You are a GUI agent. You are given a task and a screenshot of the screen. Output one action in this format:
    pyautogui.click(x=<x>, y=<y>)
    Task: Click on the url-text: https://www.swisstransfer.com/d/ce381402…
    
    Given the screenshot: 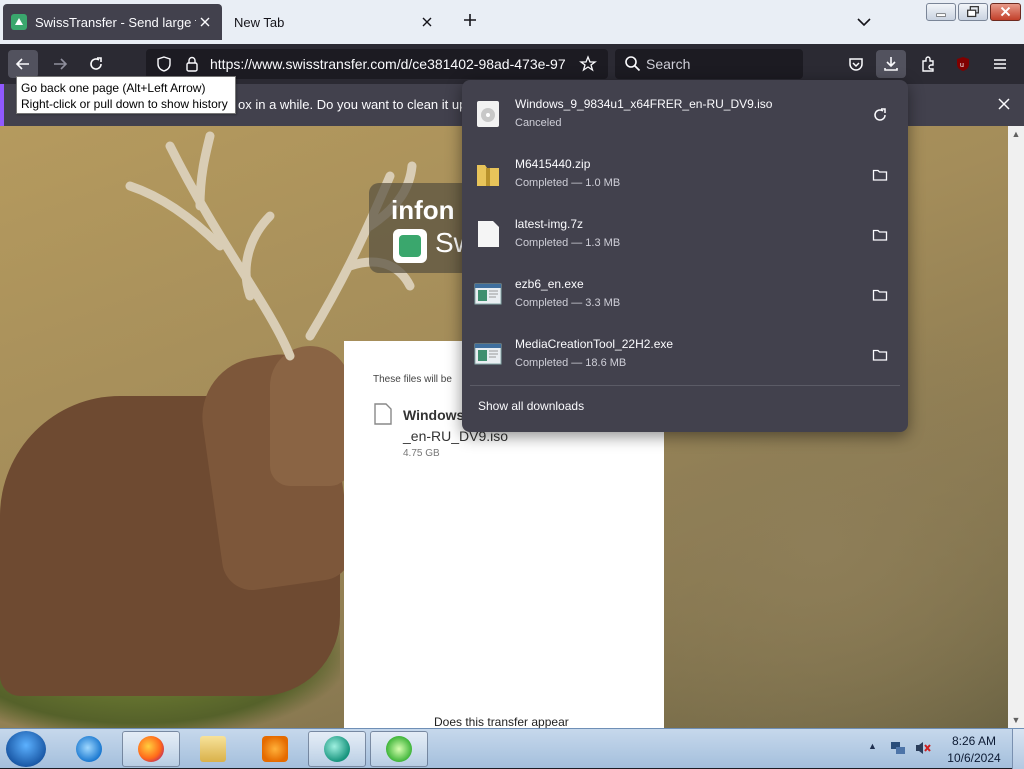 What is the action you would take?
    pyautogui.click(x=391, y=64)
    